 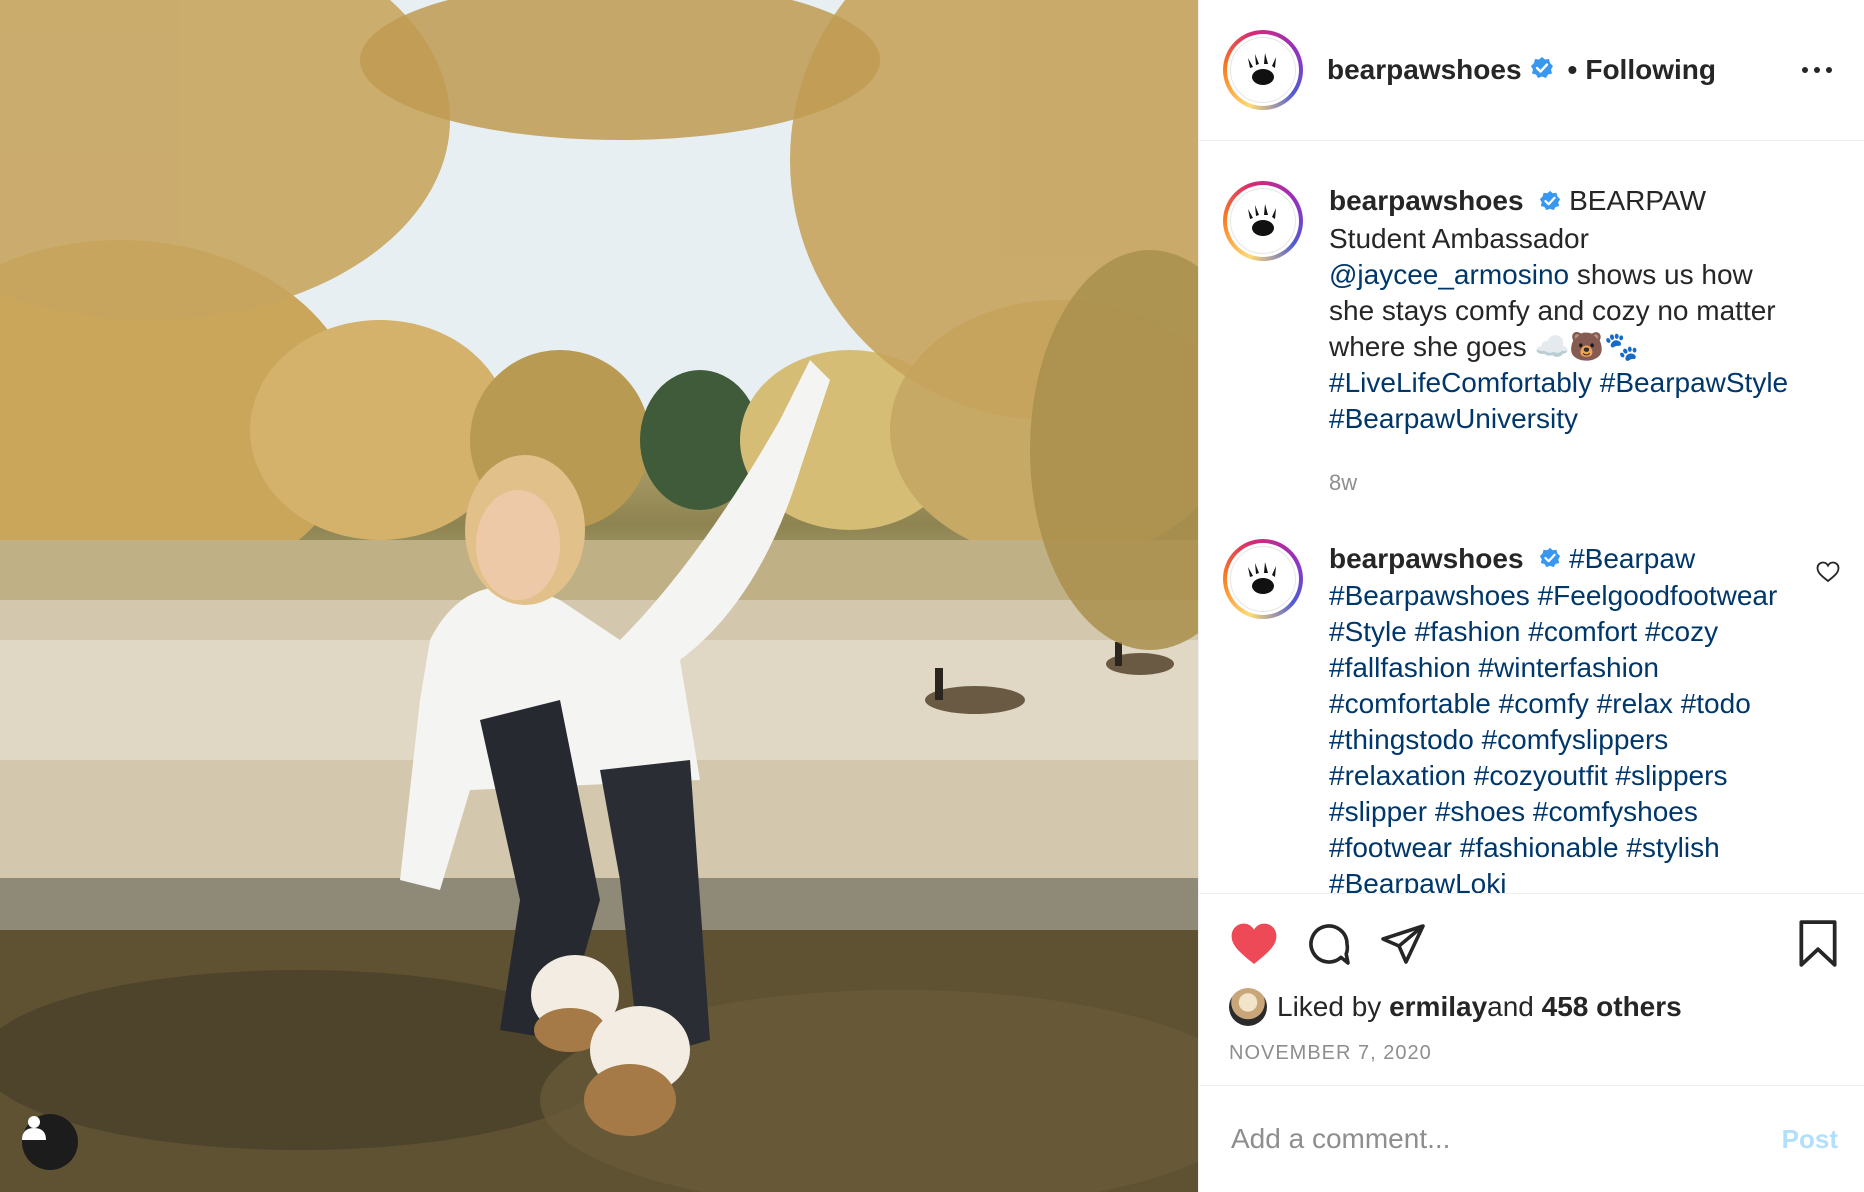 What do you see at coordinates (1343, 482) in the screenshot?
I see `caption-age: 8w` at bounding box center [1343, 482].